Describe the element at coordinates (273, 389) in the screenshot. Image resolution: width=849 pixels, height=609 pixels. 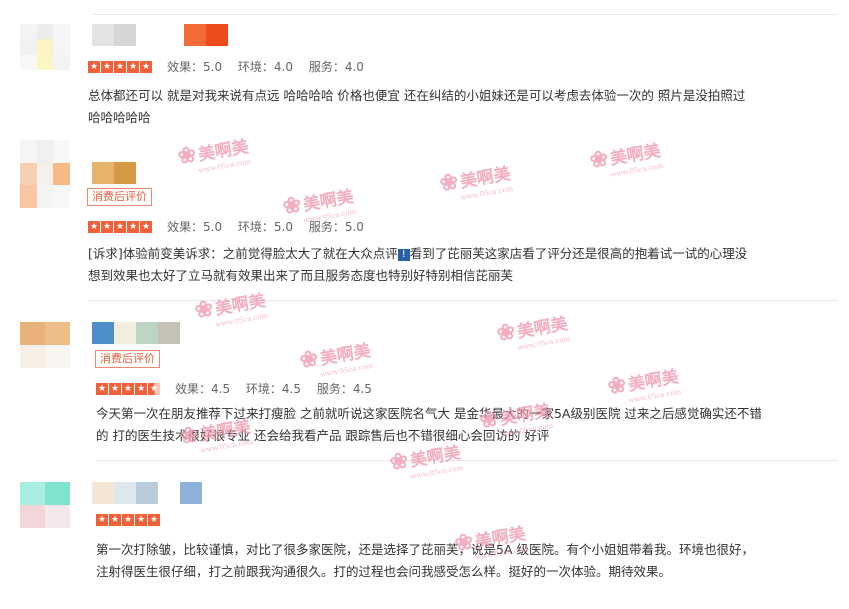
I see `score-env: 环境：4.5` at that location.